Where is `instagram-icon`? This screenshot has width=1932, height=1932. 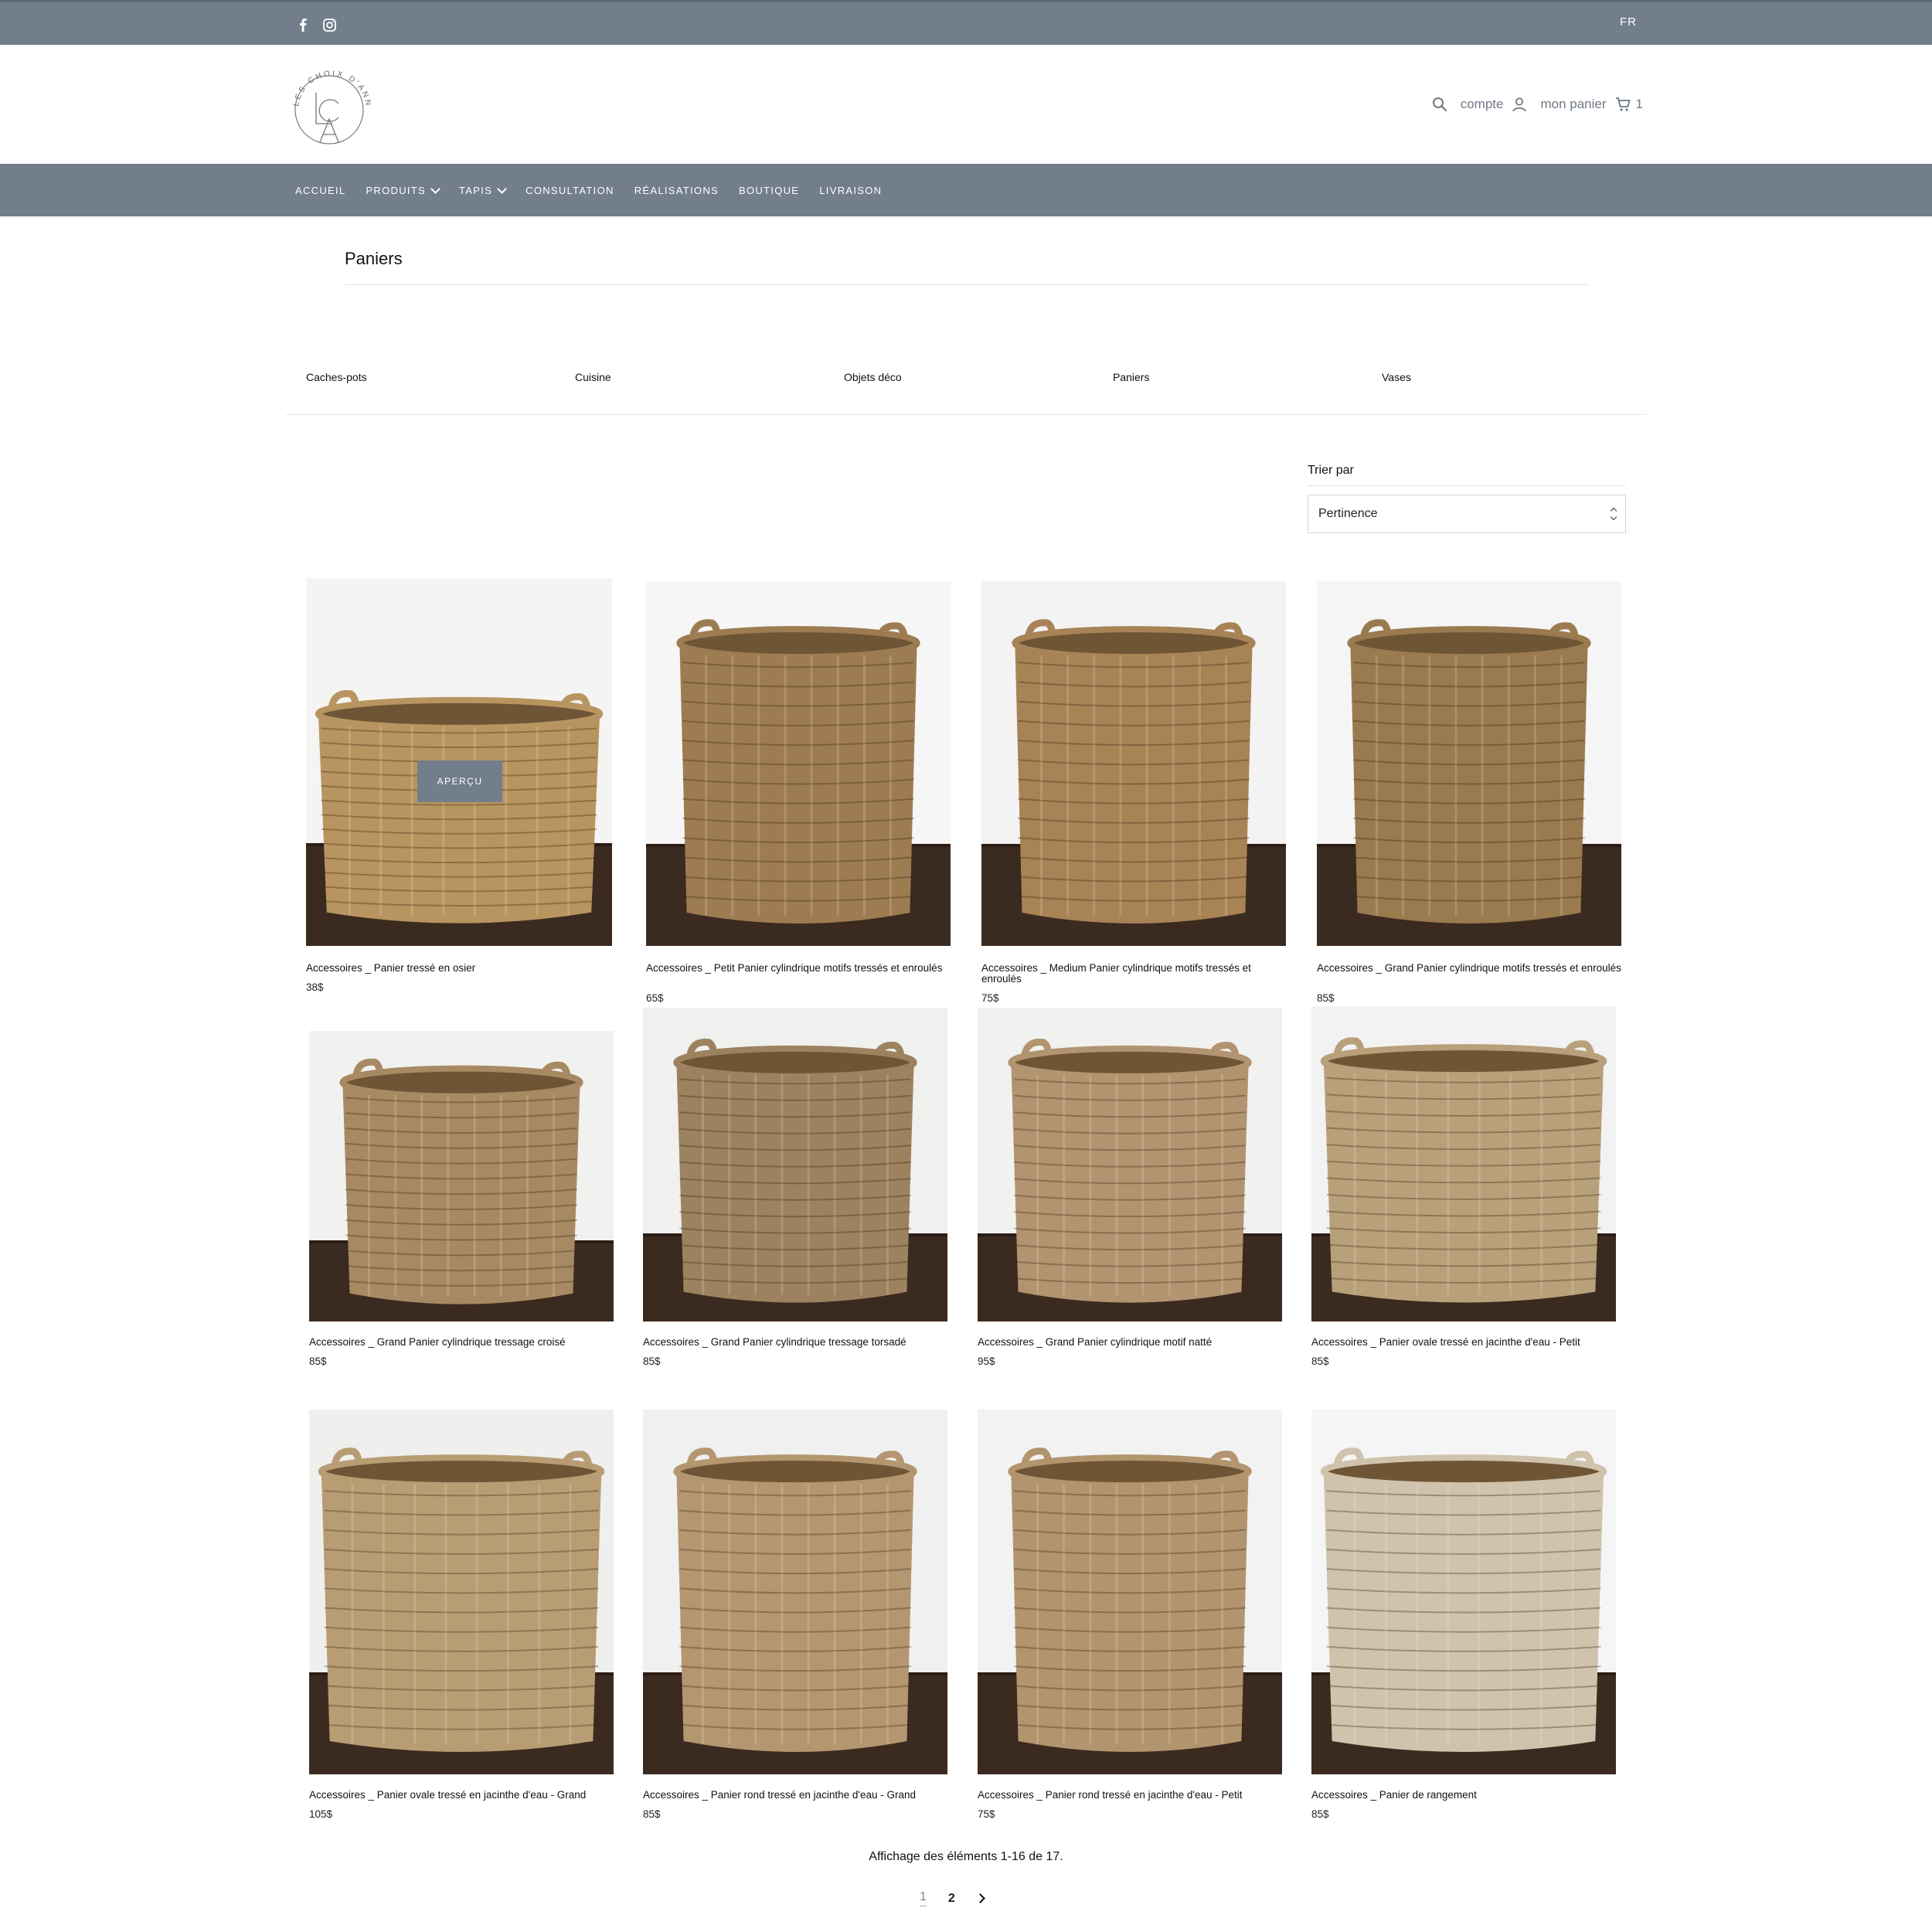
instagram-icon is located at coordinates (329, 25).